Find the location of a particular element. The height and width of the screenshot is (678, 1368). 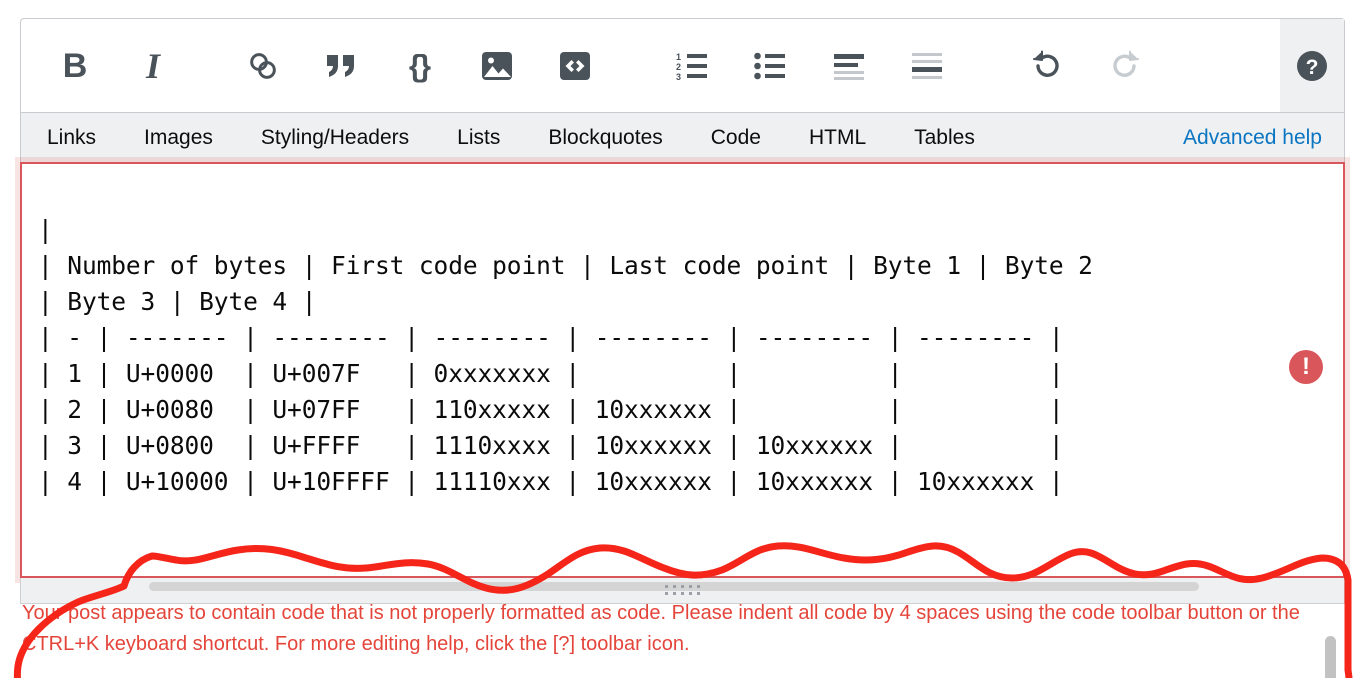

vertical-scrollbar is located at coordinates (1331, 422).